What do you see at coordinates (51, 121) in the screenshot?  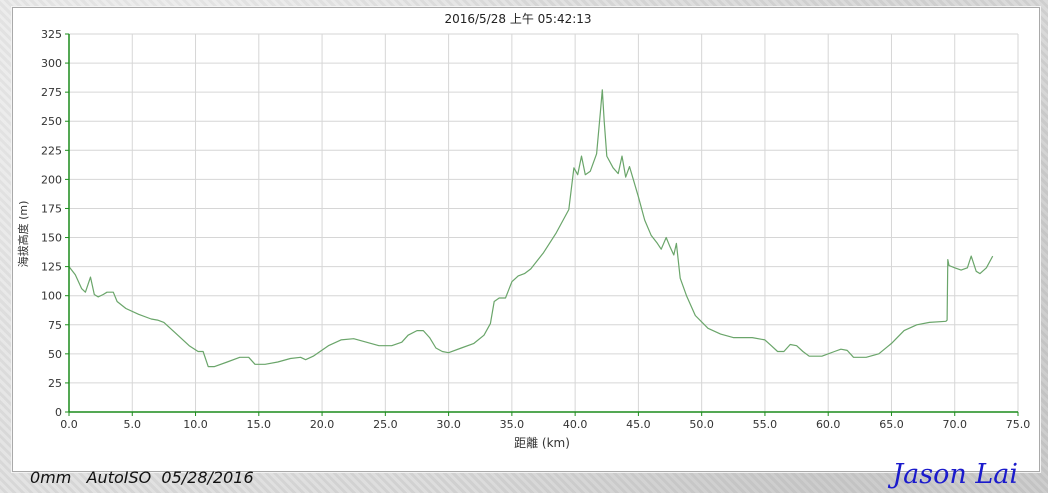 I see `y-tick-label: 250` at bounding box center [51, 121].